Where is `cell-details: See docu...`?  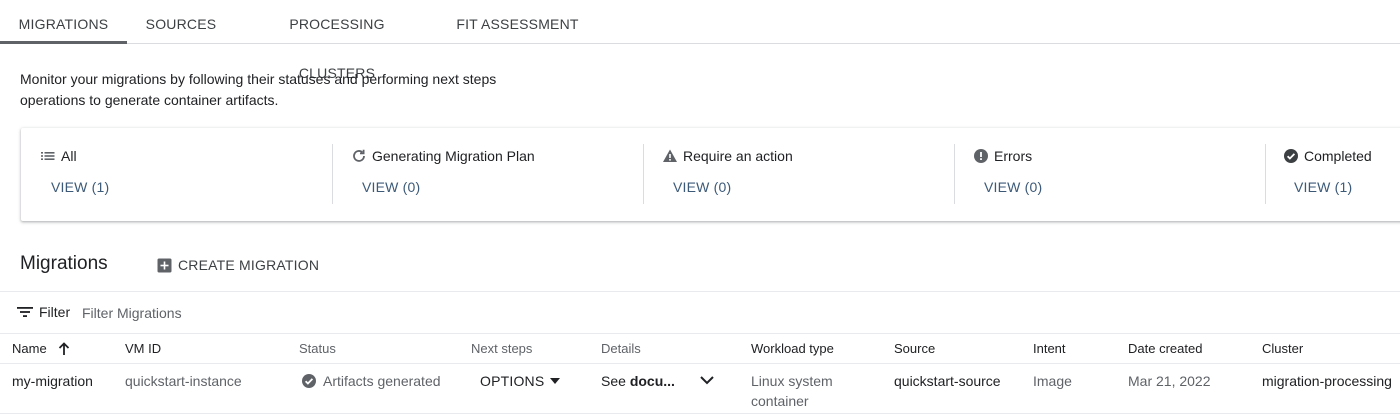 cell-details: See docu... is located at coordinates (638, 381).